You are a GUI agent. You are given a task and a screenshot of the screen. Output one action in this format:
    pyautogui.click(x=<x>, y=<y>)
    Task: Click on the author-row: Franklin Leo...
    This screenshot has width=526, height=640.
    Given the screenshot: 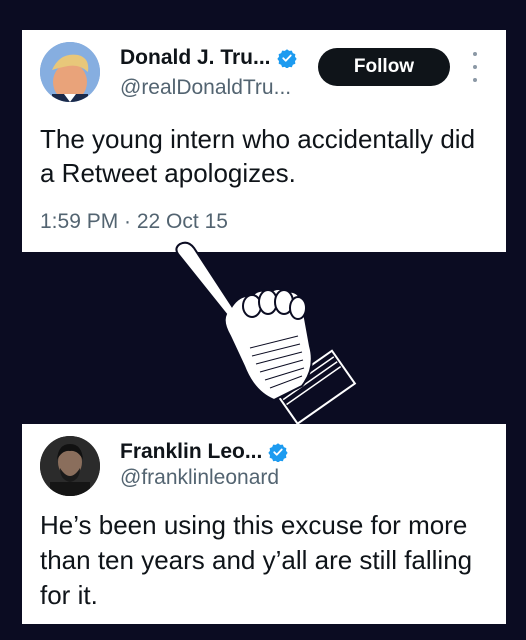 What is the action you would take?
    pyautogui.click(x=204, y=452)
    